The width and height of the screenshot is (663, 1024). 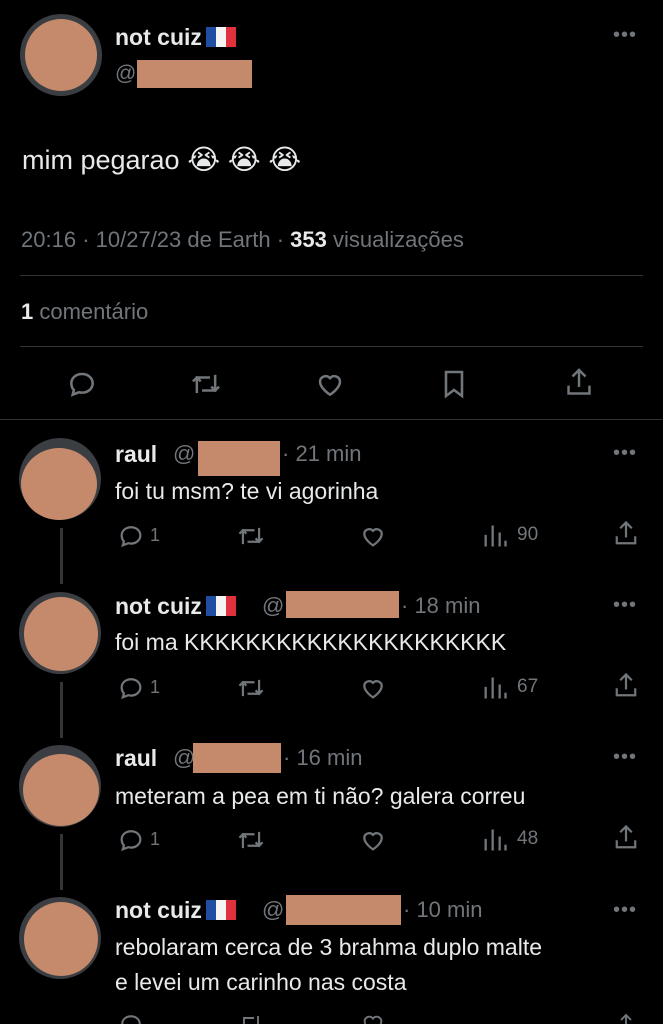 I want to click on views-label: visualizações, so click(x=398, y=239).